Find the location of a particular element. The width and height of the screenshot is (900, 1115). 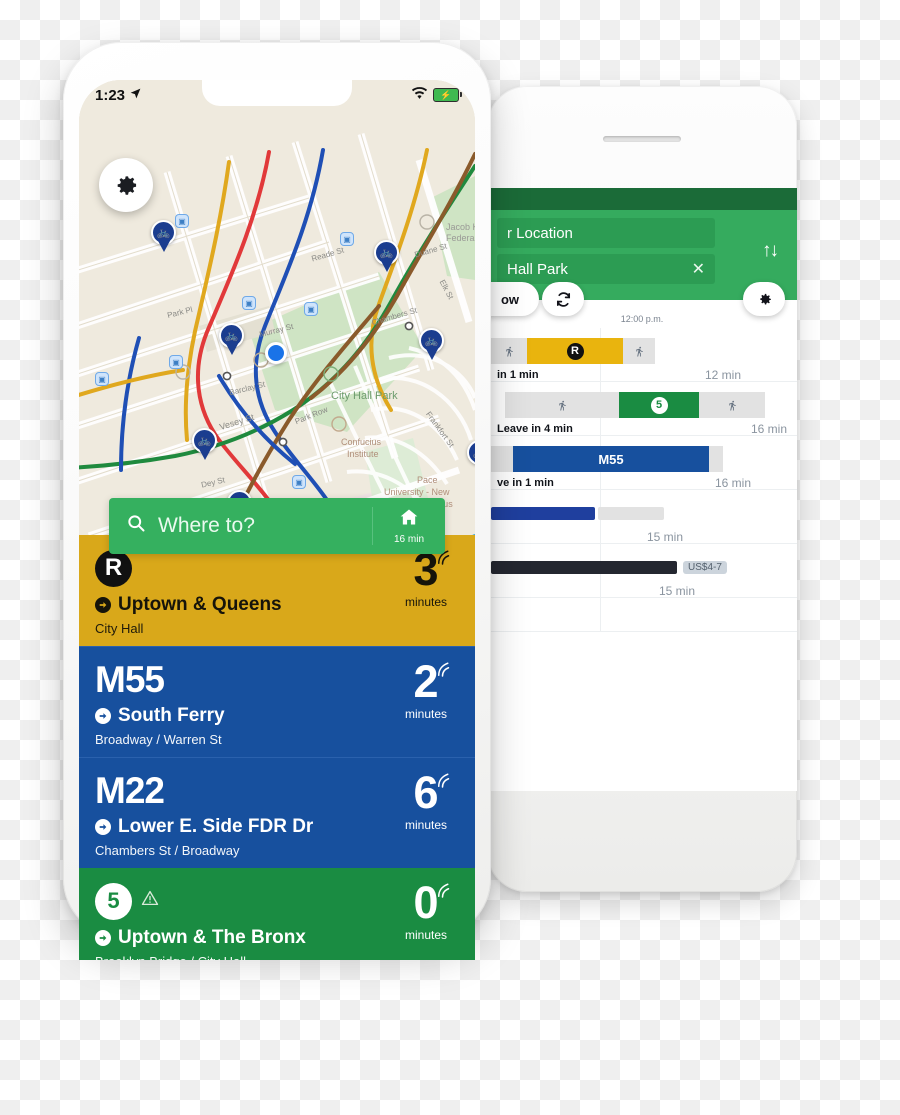

map-label: University - New is located at coordinates (417, 492).